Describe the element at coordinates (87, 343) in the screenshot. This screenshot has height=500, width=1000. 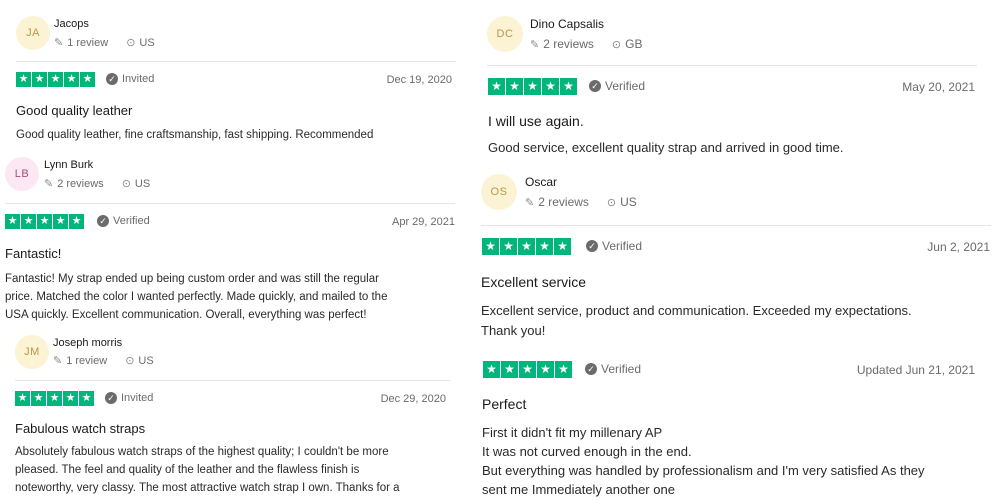
I see `reviewer-name: Joseph morris` at that location.